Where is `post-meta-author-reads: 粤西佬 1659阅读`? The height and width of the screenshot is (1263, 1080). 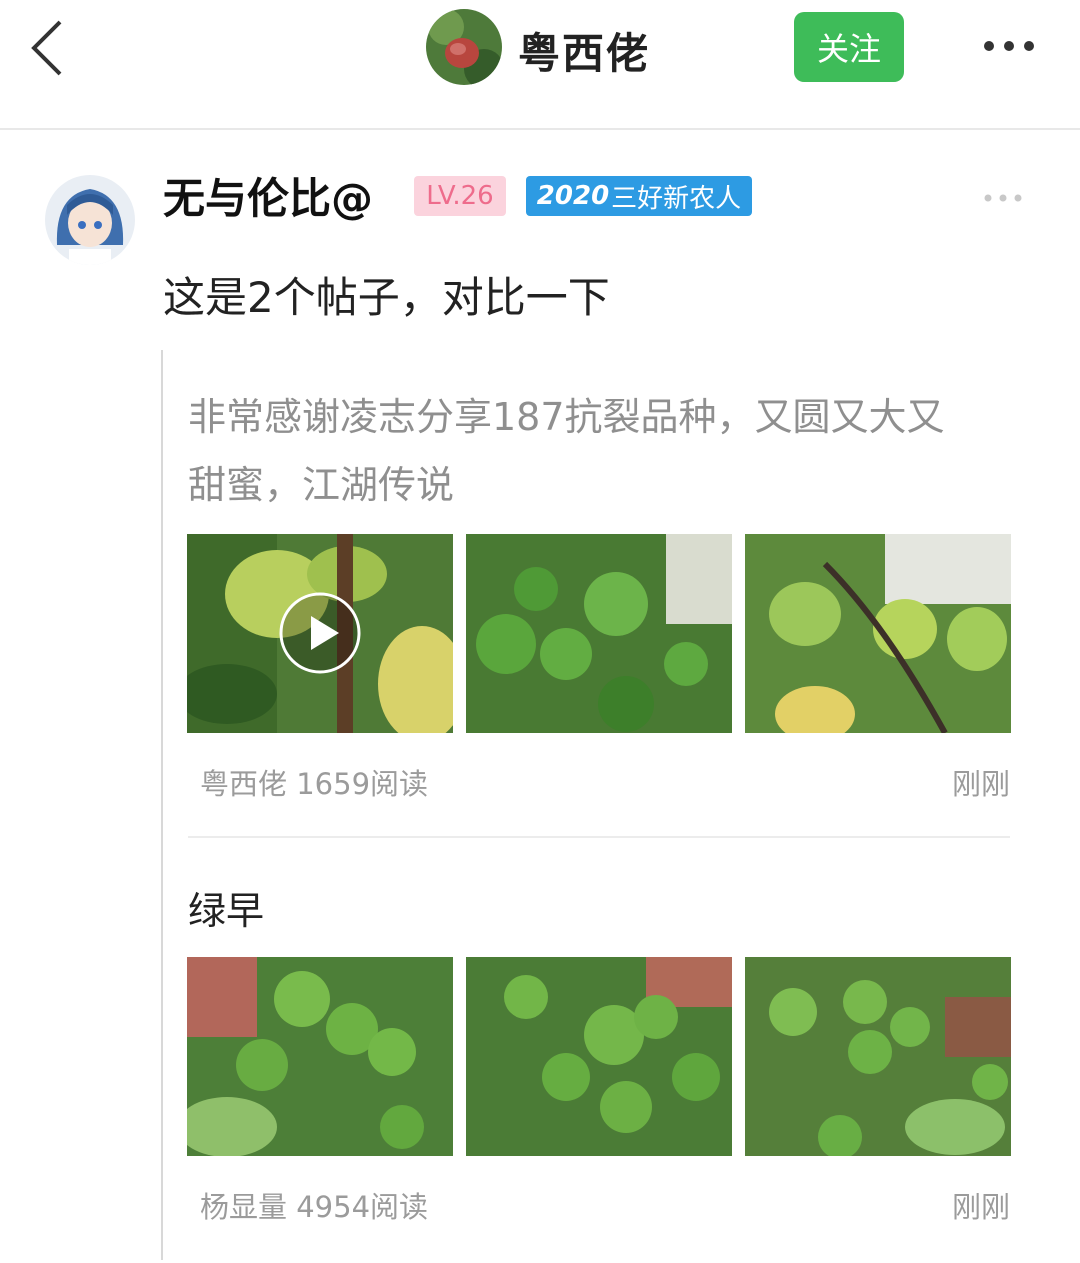
post-meta-author-reads: 粤西佬 1659阅读 is located at coordinates (314, 784).